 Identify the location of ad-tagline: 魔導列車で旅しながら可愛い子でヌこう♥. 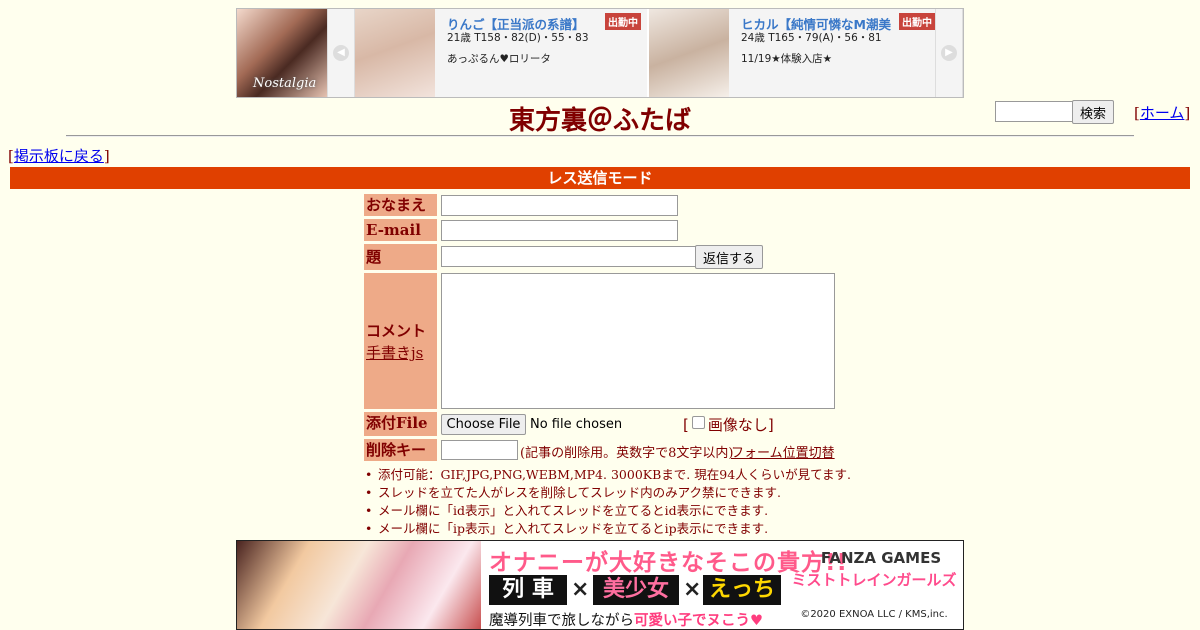
(626, 619).